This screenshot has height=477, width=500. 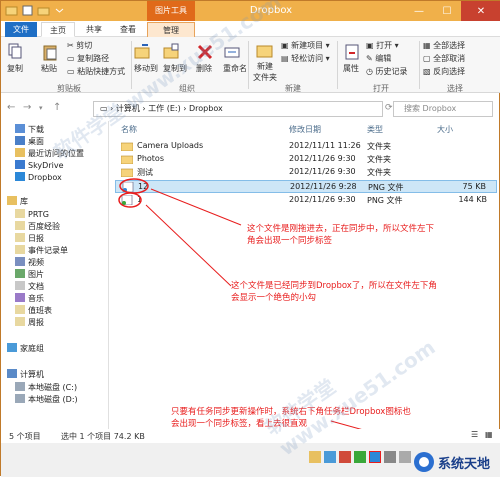 I want to click on item-count: 5 个项目, so click(x=25, y=436).